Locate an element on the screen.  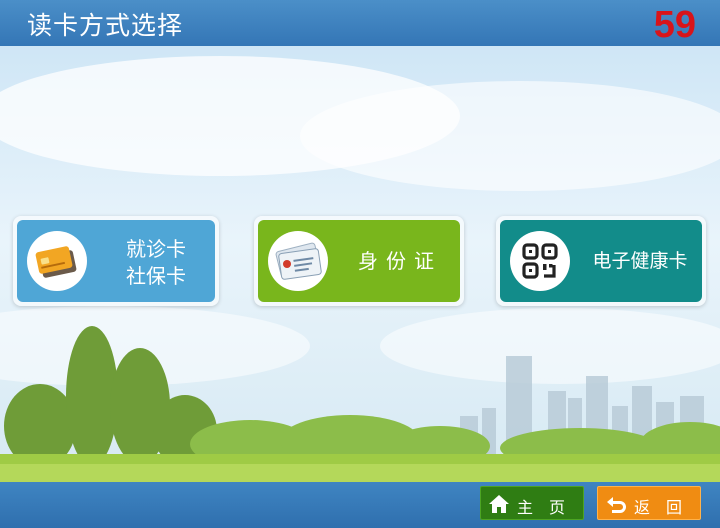
back-button-label: 返回 is located at coordinates (666, 507).